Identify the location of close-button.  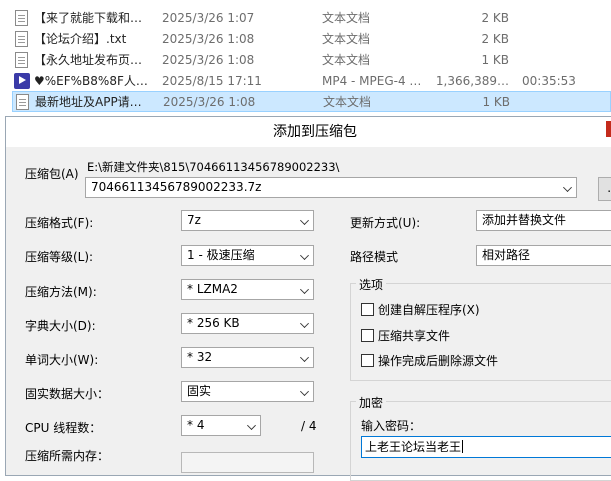
(608, 129).